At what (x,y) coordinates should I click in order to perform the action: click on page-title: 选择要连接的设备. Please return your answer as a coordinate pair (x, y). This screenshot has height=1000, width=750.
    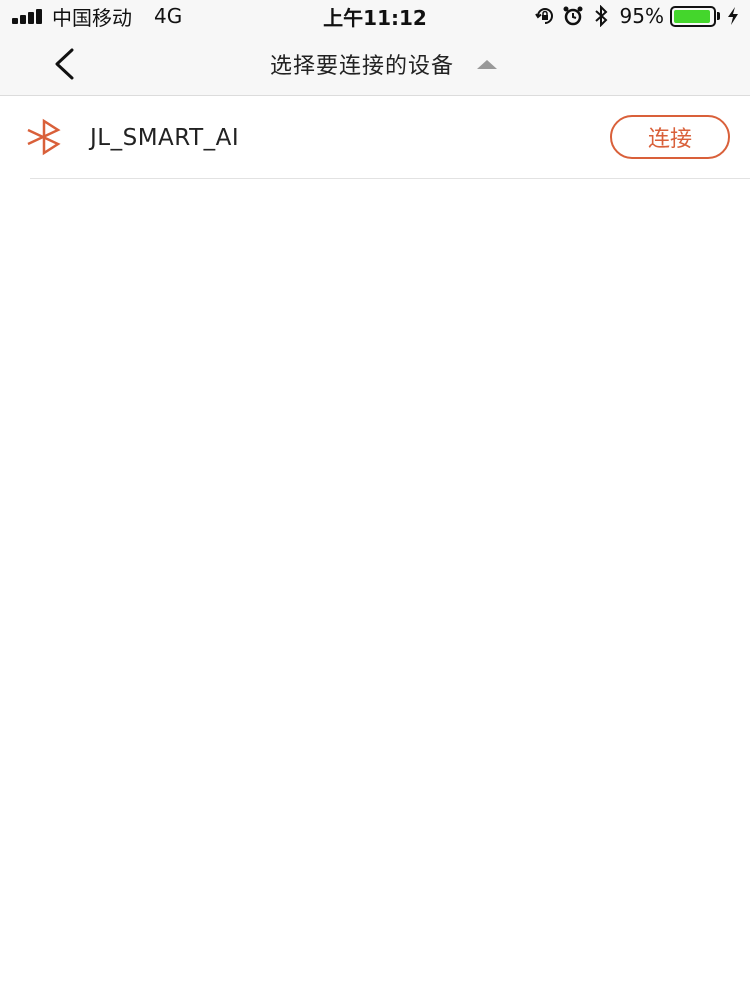
    Looking at the image, I should click on (361, 66).